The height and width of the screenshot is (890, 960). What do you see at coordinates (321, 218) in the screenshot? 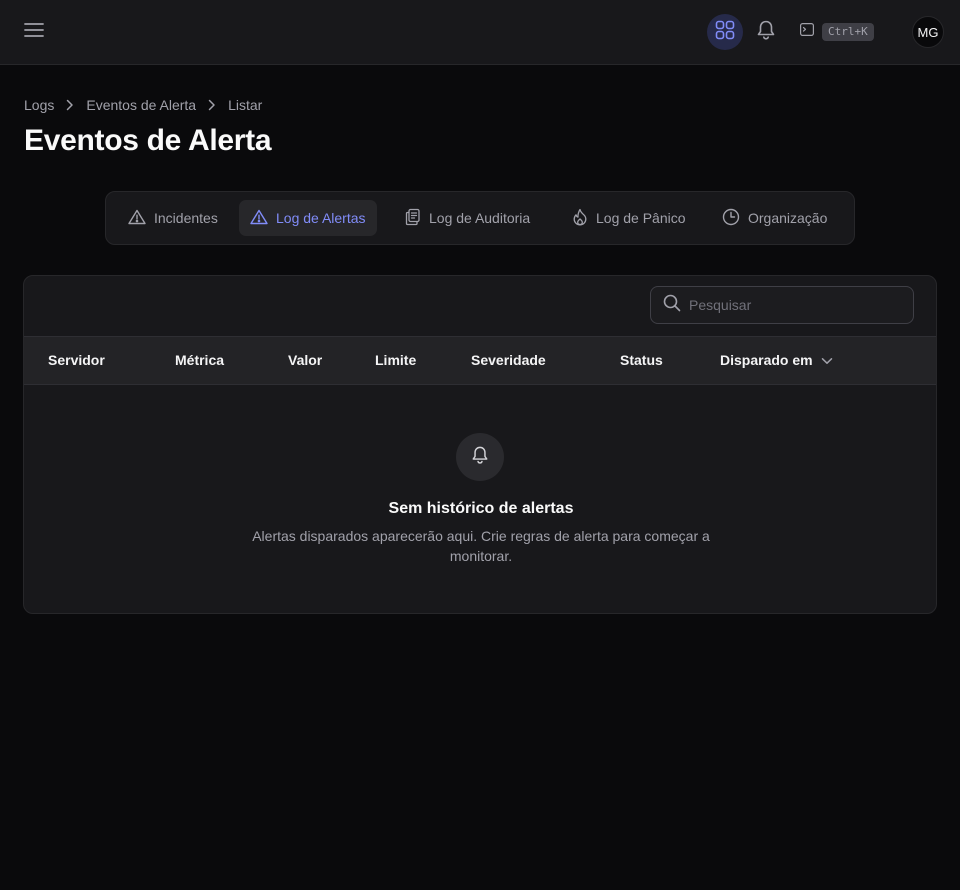
I see `tab-label: Log de Alertas` at bounding box center [321, 218].